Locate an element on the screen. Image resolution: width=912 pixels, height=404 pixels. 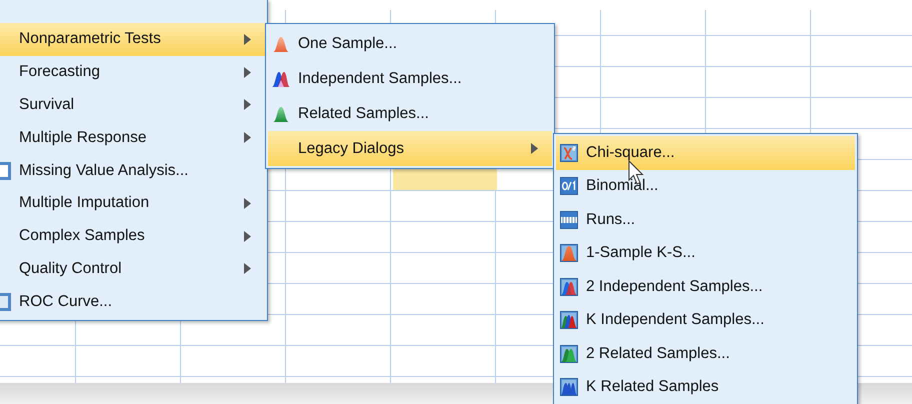
menu-item: Forecasting is located at coordinates (132, 72).